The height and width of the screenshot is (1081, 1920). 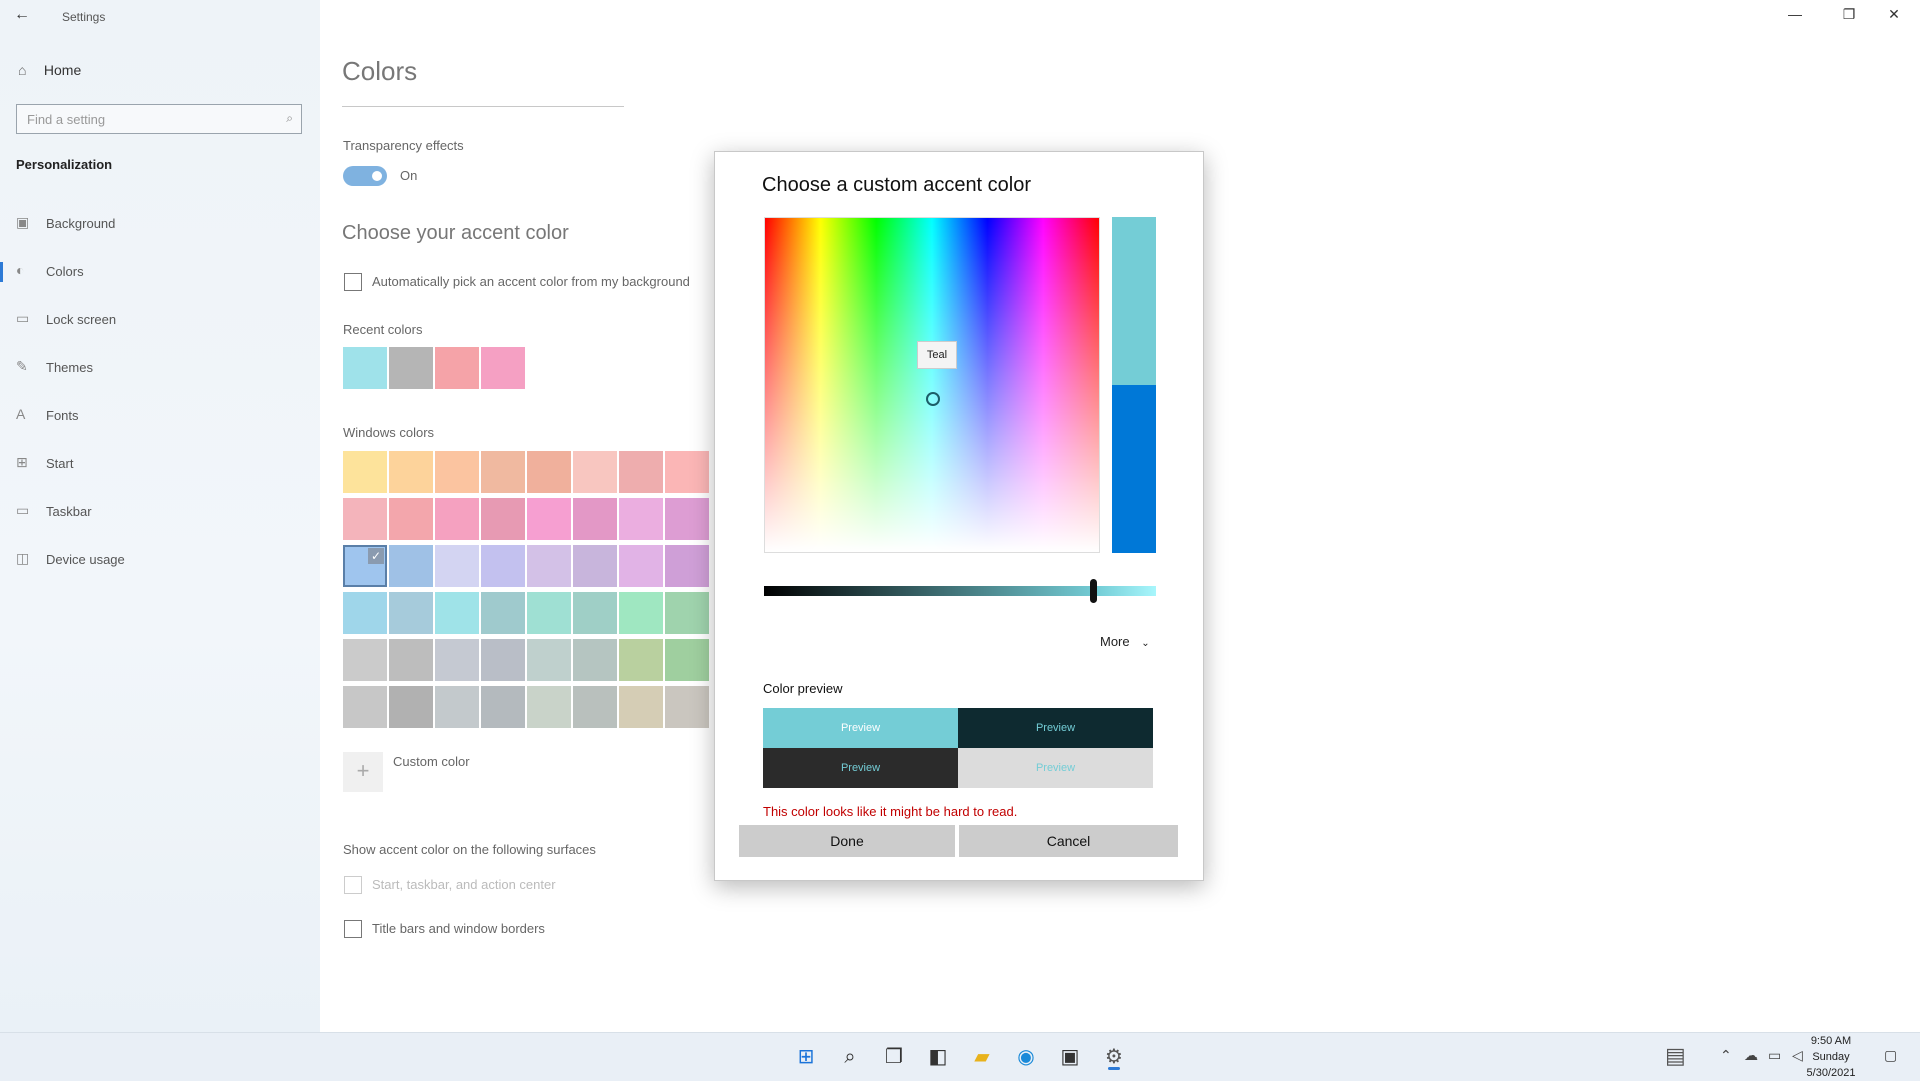 I want to click on windows-colors-label: Windows colors, so click(x=389, y=432).